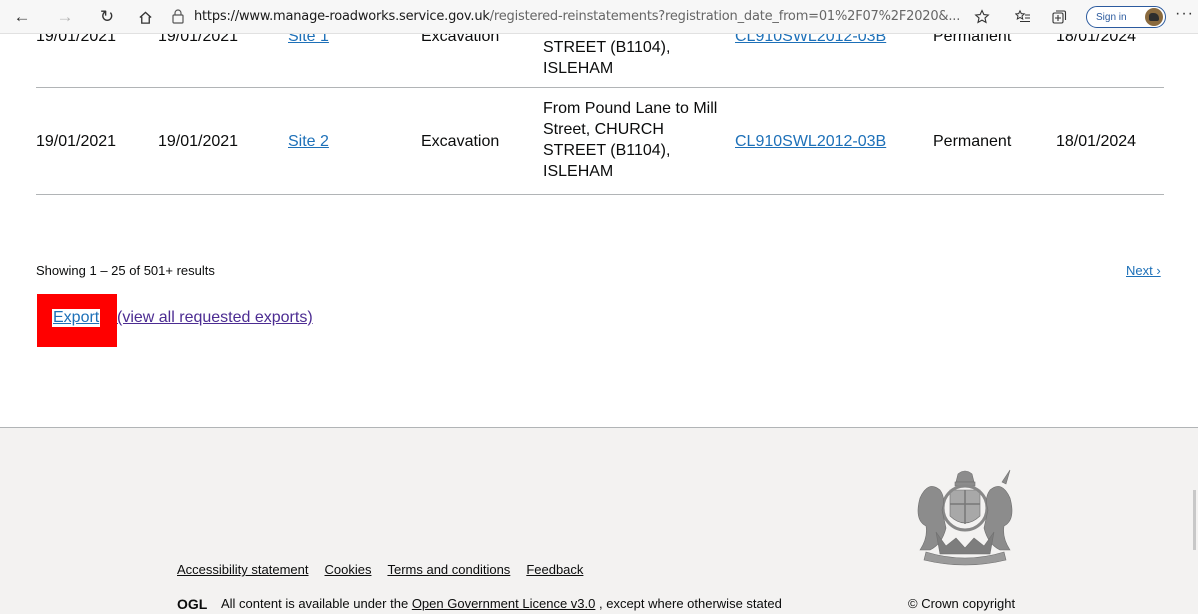 The image size is (1198, 614). What do you see at coordinates (1096, 141) in the screenshot?
I see `table-cell-end-date: 18/01/2024` at bounding box center [1096, 141].